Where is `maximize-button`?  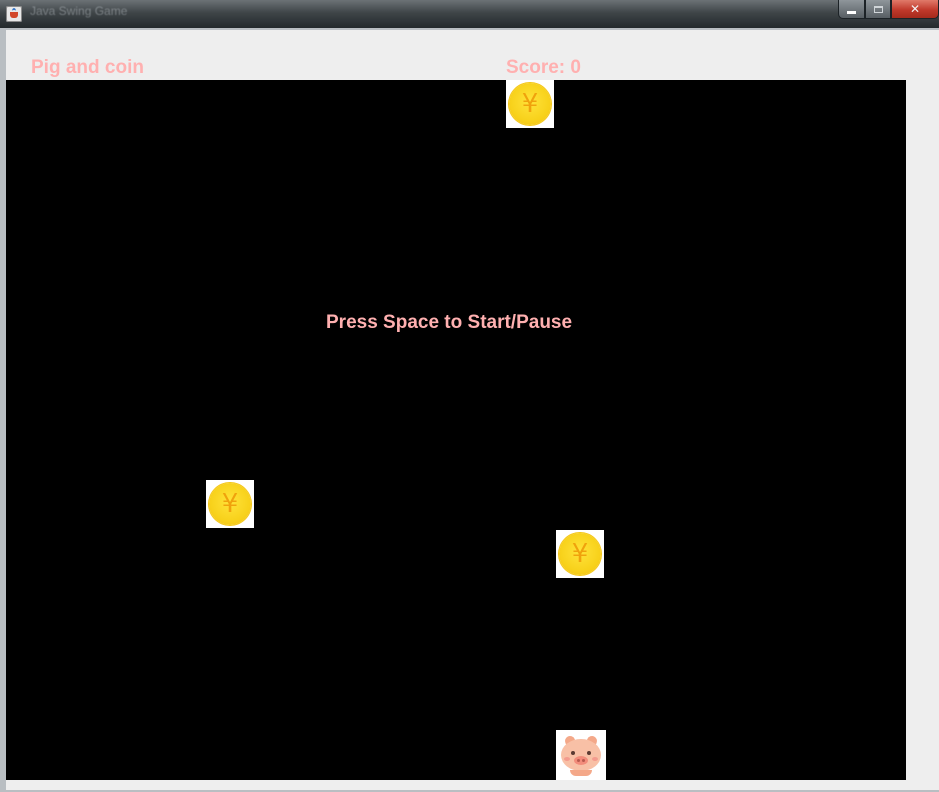
maximize-button is located at coordinates (878, 9).